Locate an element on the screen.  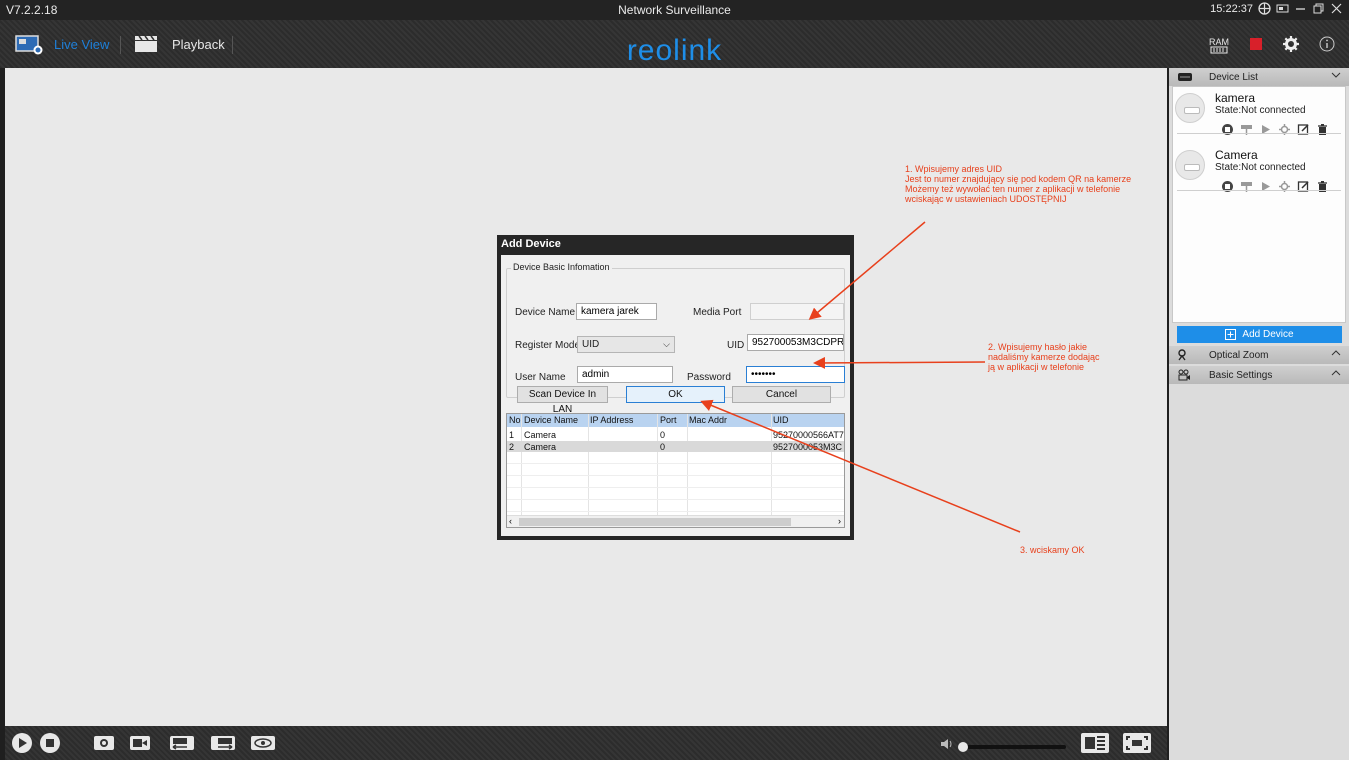
annotation-line: wciskając w ustawieniach UDOSTĘPNIJ is located at coordinates (986, 199).